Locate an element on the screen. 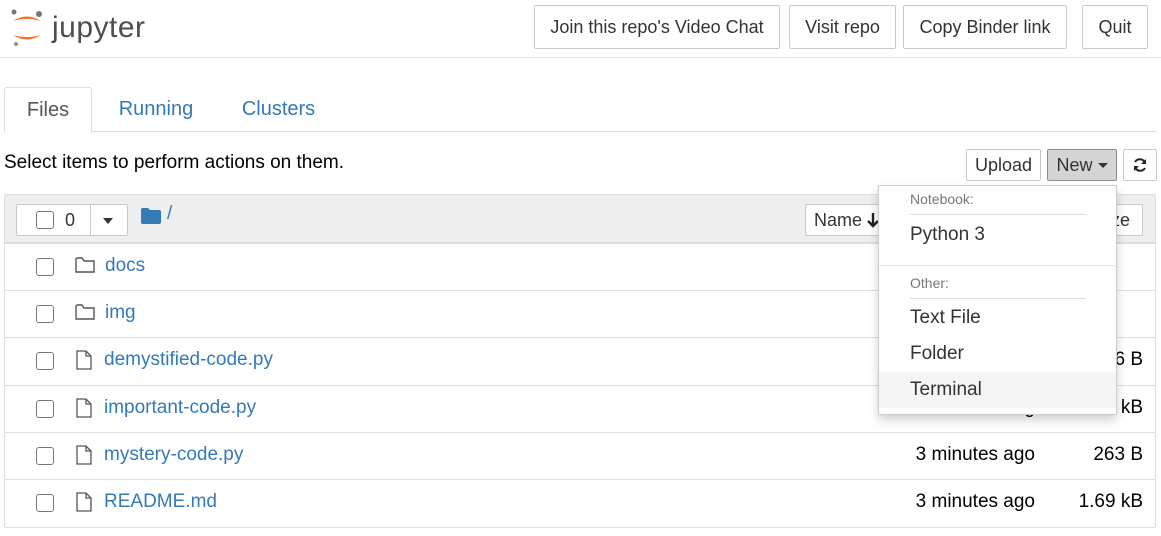 This screenshot has height=536, width=1161. refresh-icon is located at coordinates (1140, 165).